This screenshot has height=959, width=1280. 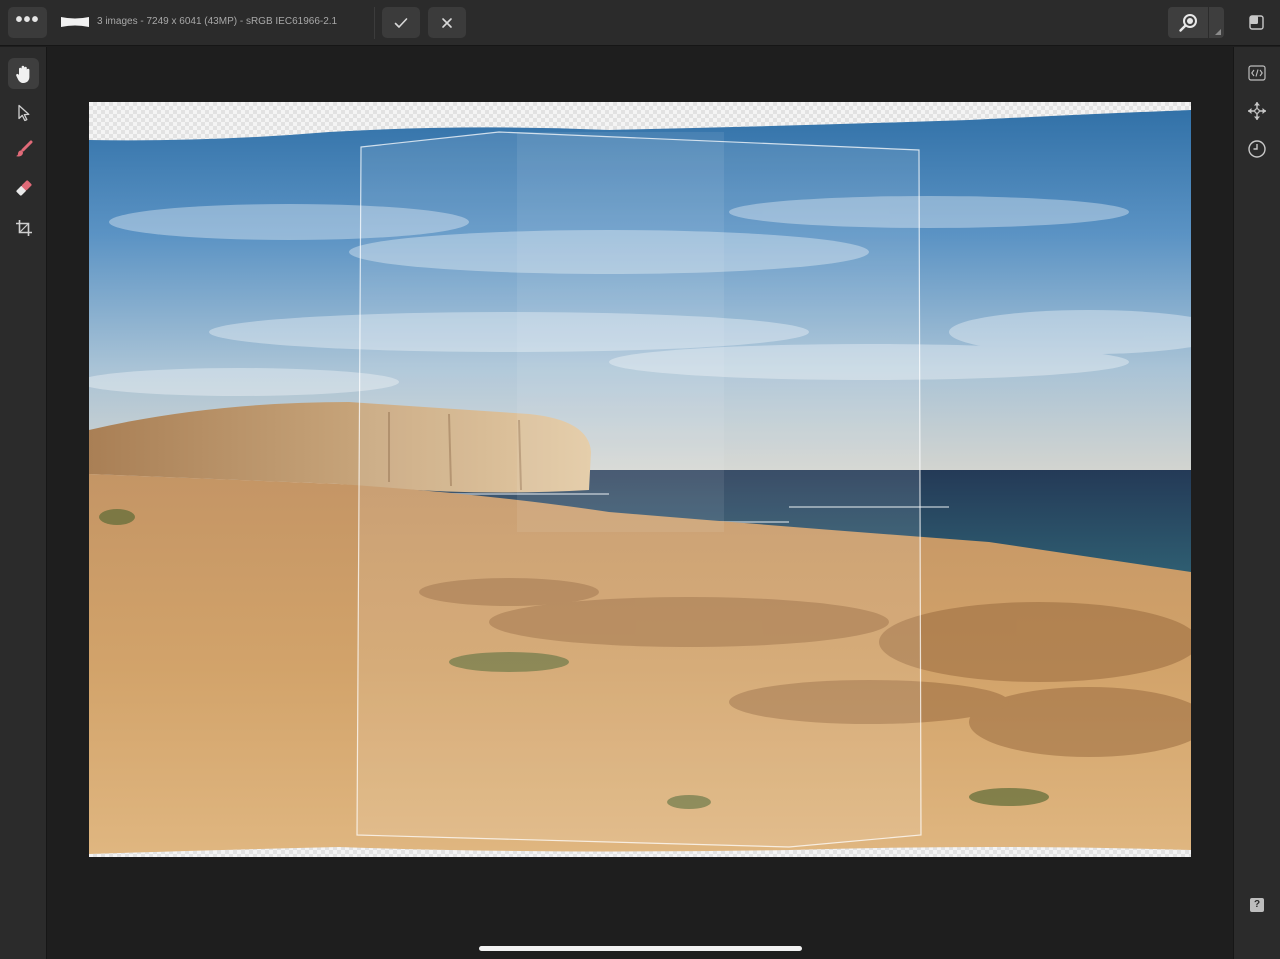 What do you see at coordinates (374, 23) in the screenshot?
I see `toolbar-divider` at bounding box center [374, 23].